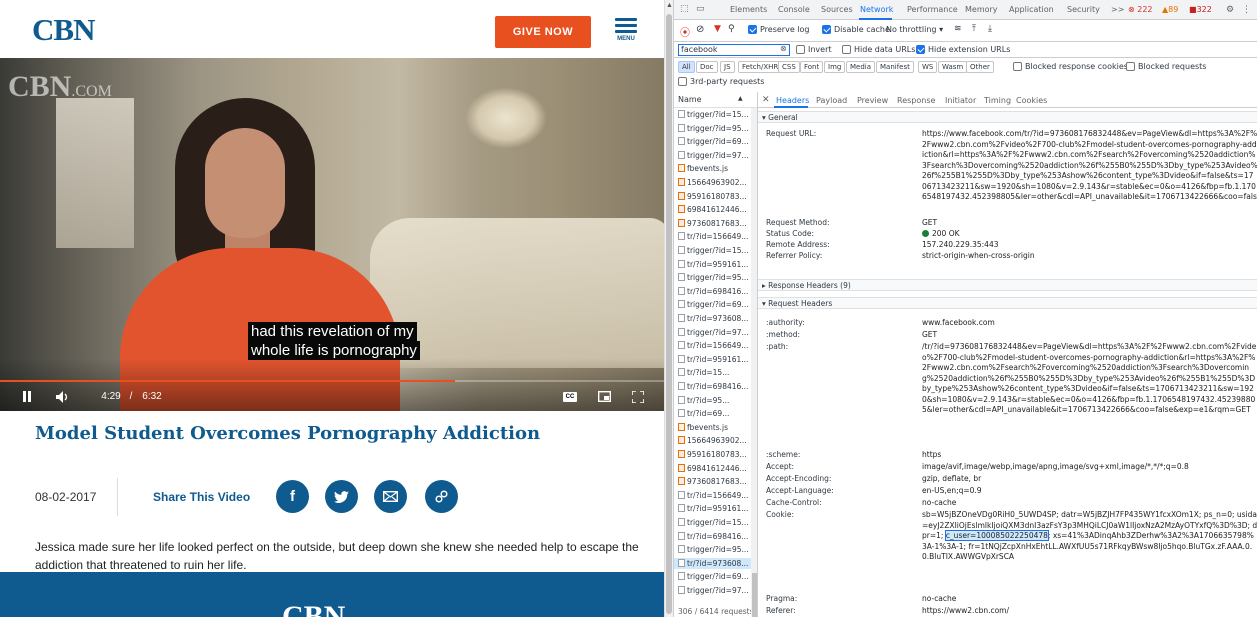  I want to click on warning-count: ▲89, so click(1170, 9).